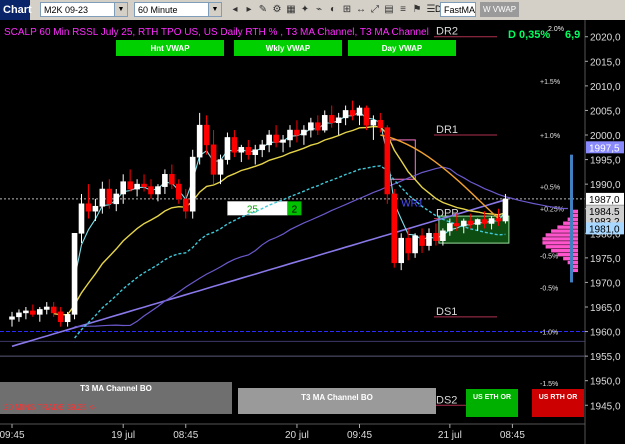 This screenshot has height=444, width=625. I want to click on symbol-value: M2K 09-23, so click(66, 10).